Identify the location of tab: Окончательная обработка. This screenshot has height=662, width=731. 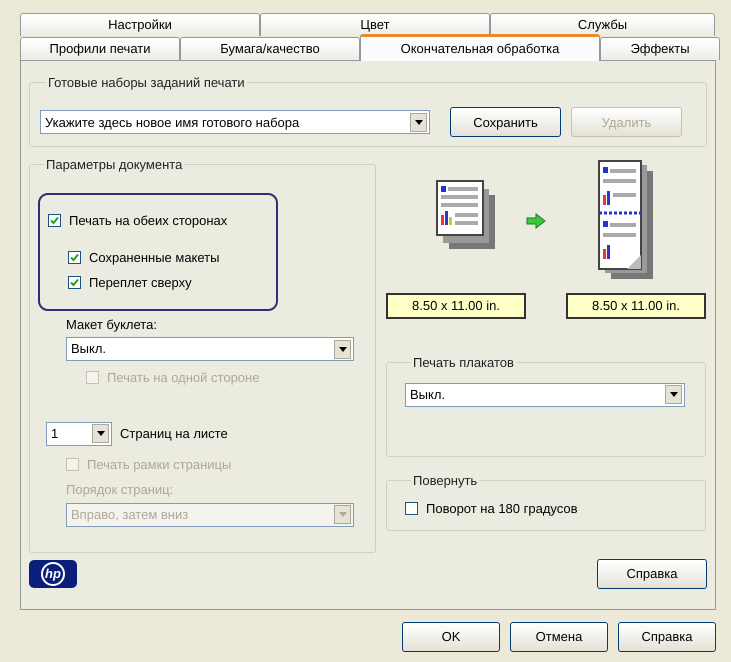
(480, 47).